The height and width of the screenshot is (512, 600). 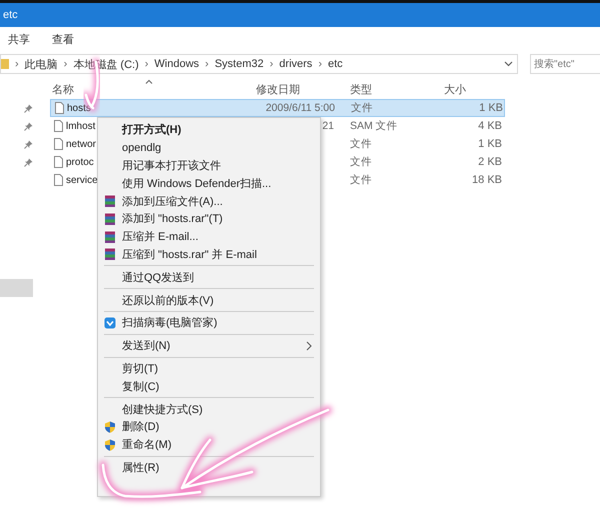 What do you see at coordinates (374, 126) in the screenshot?
I see `file-type: SAM 文件` at bounding box center [374, 126].